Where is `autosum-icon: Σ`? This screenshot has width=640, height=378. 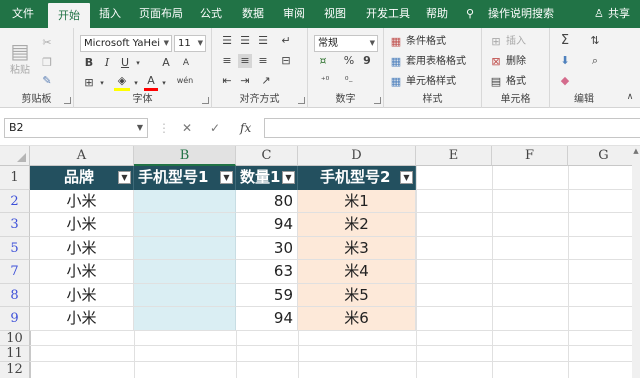 autosum-icon: Σ is located at coordinates (565, 41).